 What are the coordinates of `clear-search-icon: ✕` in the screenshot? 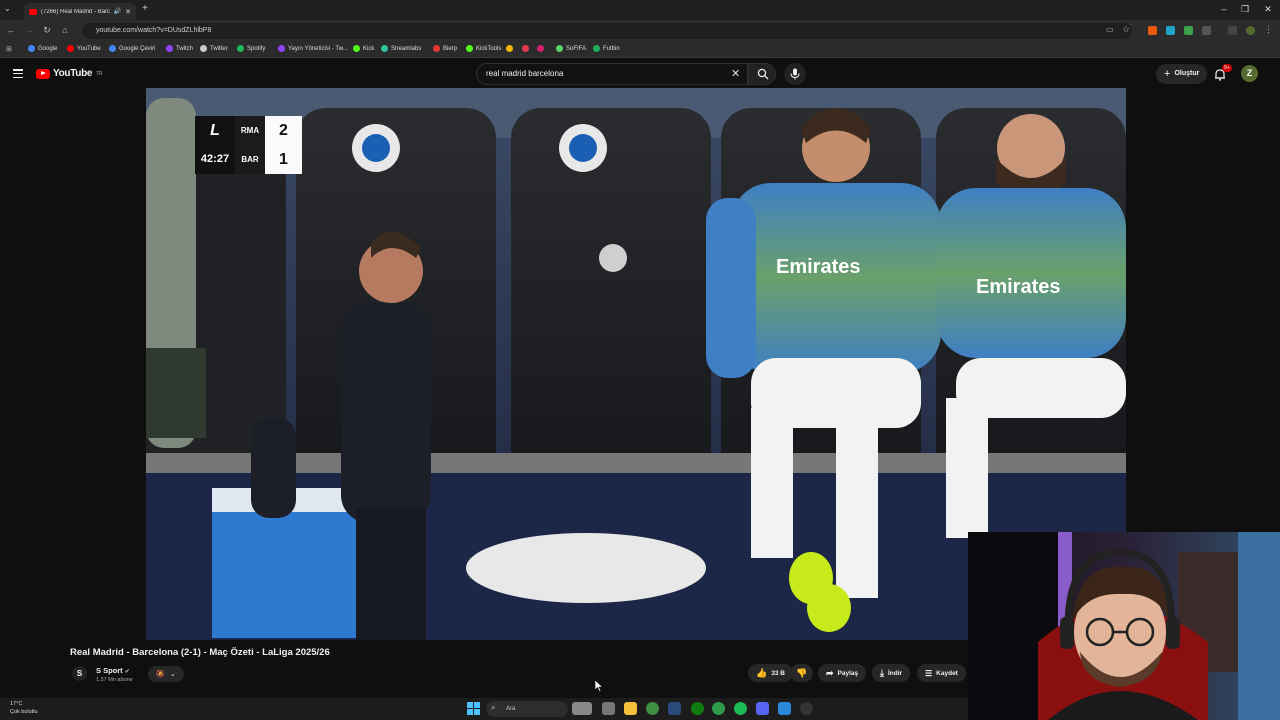 It's located at (735, 73).